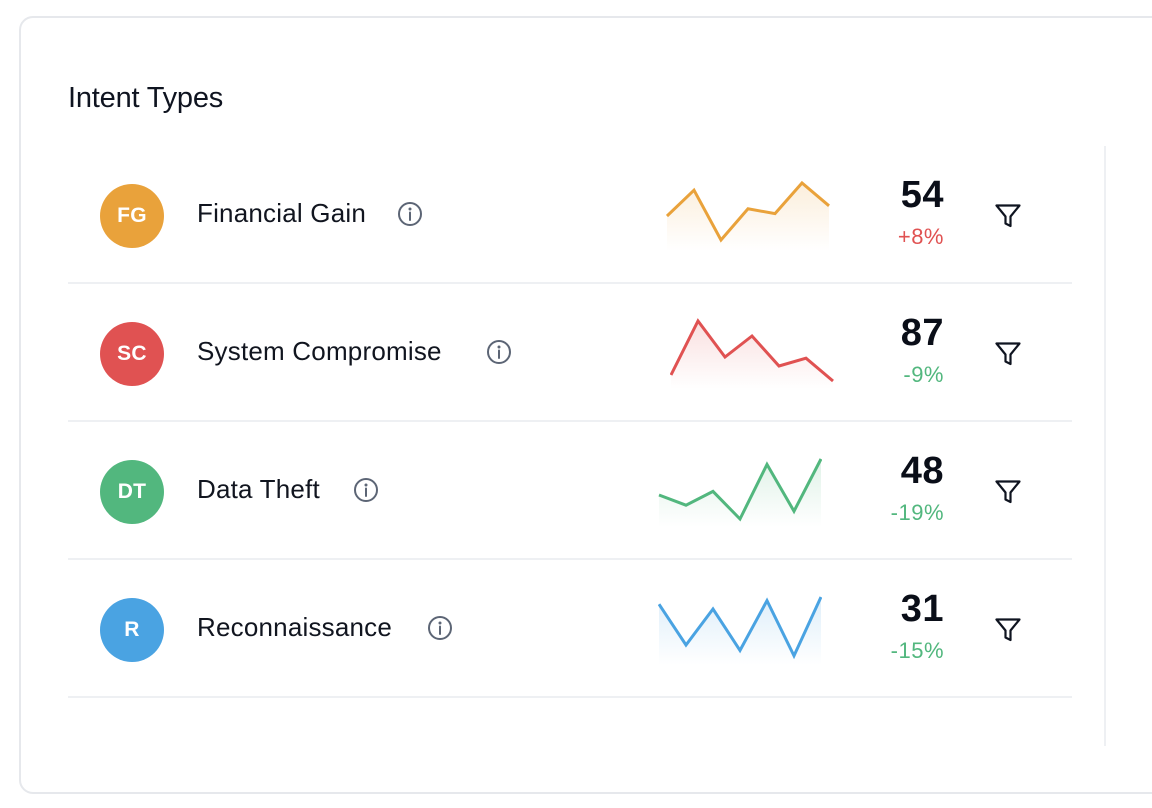 The height and width of the screenshot is (808, 1152). Describe the element at coordinates (258, 489) in the screenshot. I see `intent-label: Data Theft` at that location.